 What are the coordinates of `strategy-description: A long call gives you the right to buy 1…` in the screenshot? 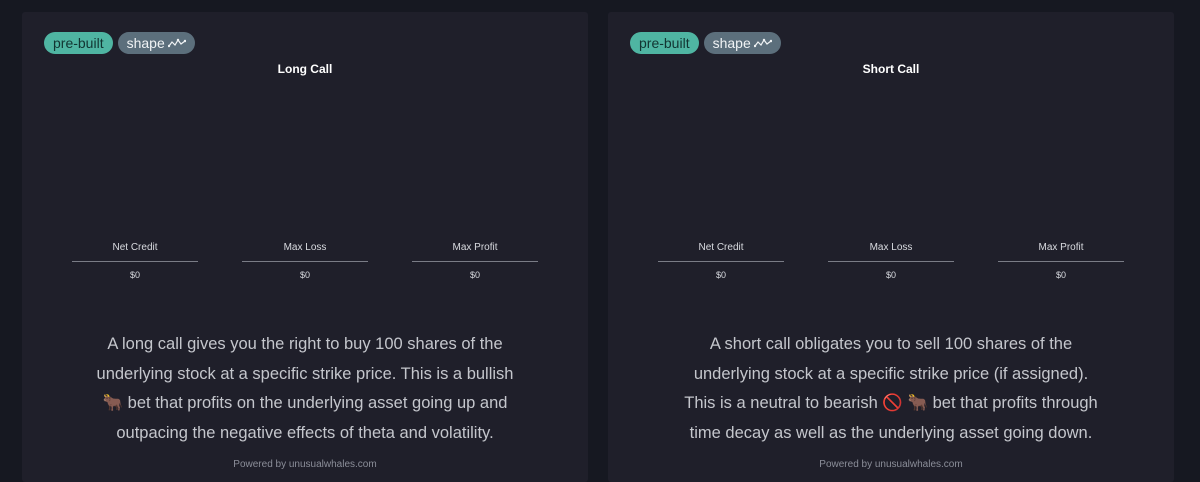 It's located at (305, 388).